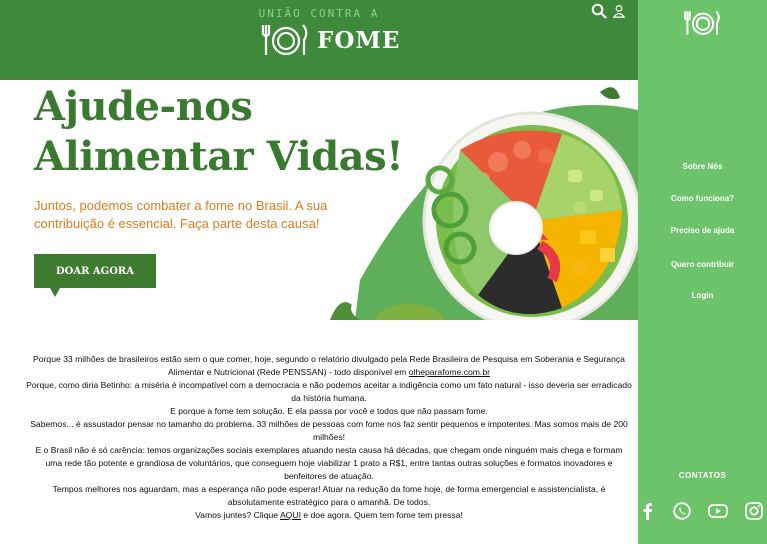 The height and width of the screenshot is (544, 767). I want to click on donate-button: DOAR AGORA, so click(95, 271).